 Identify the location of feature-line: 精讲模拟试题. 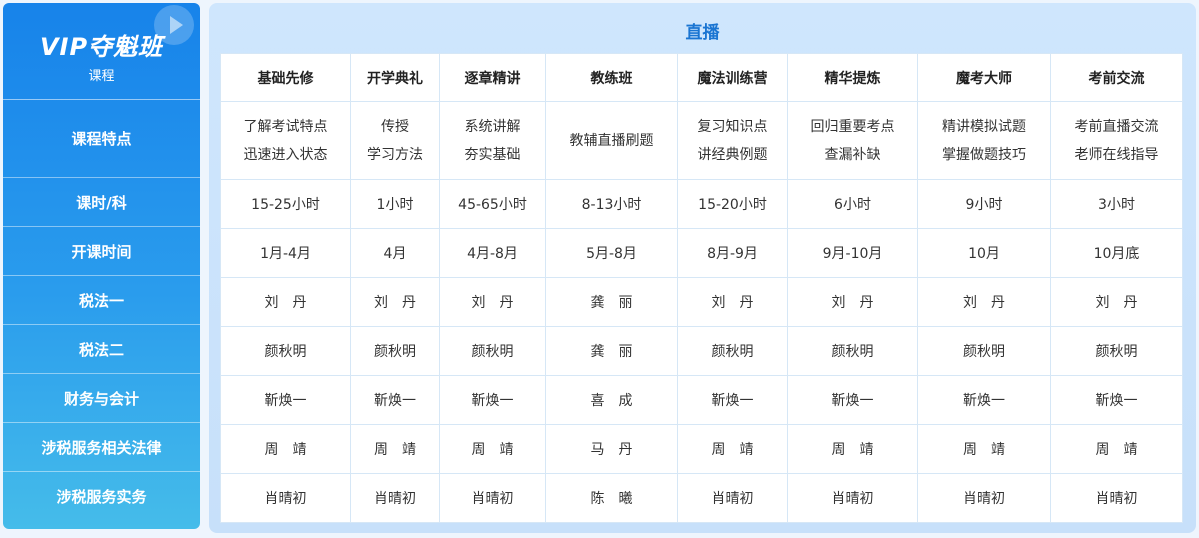
(984, 126).